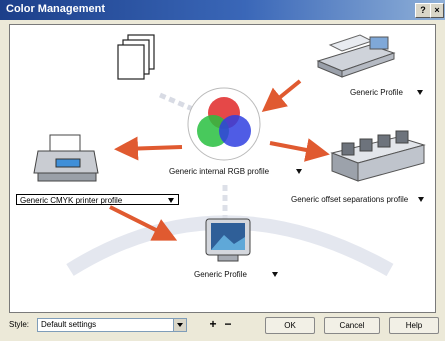 The height and width of the screenshot is (341, 445). Describe the element at coordinates (137, 60) in the screenshot. I see `documents-icon` at that location.